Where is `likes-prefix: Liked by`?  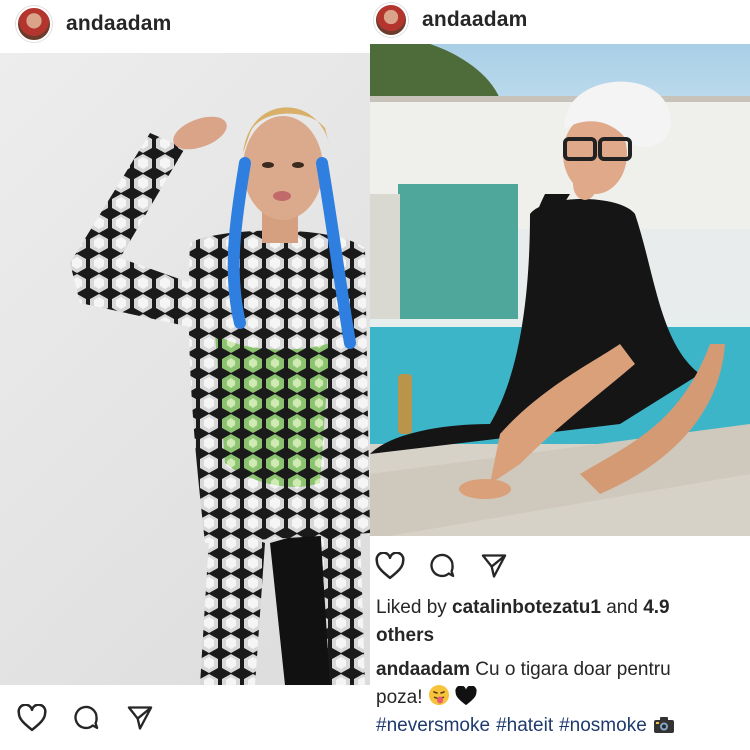
likes-prefix: Liked by is located at coordinates (414, 607).